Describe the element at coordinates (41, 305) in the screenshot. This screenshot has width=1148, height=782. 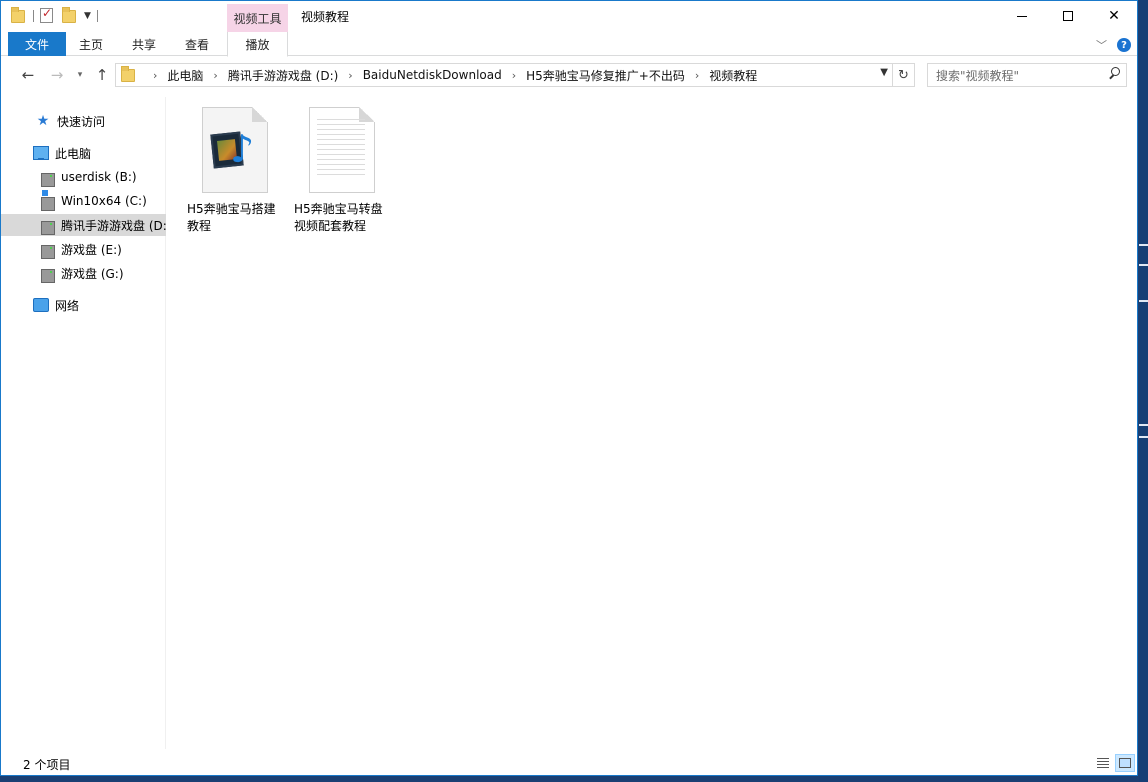
I see `network-icon` at that location.